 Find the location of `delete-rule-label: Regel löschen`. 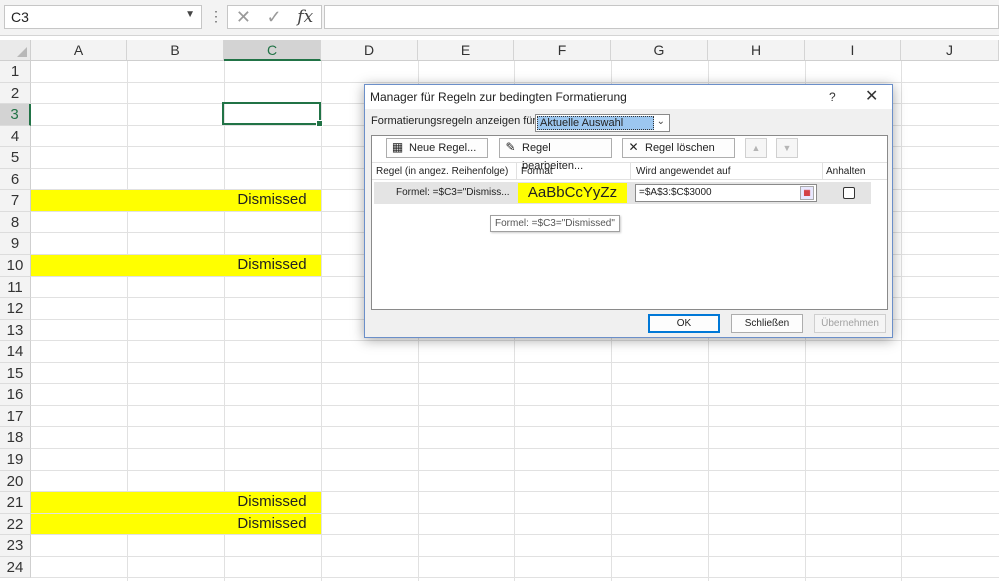

delete-rule-label: Regel löschen is located at coordinates (680, 148).